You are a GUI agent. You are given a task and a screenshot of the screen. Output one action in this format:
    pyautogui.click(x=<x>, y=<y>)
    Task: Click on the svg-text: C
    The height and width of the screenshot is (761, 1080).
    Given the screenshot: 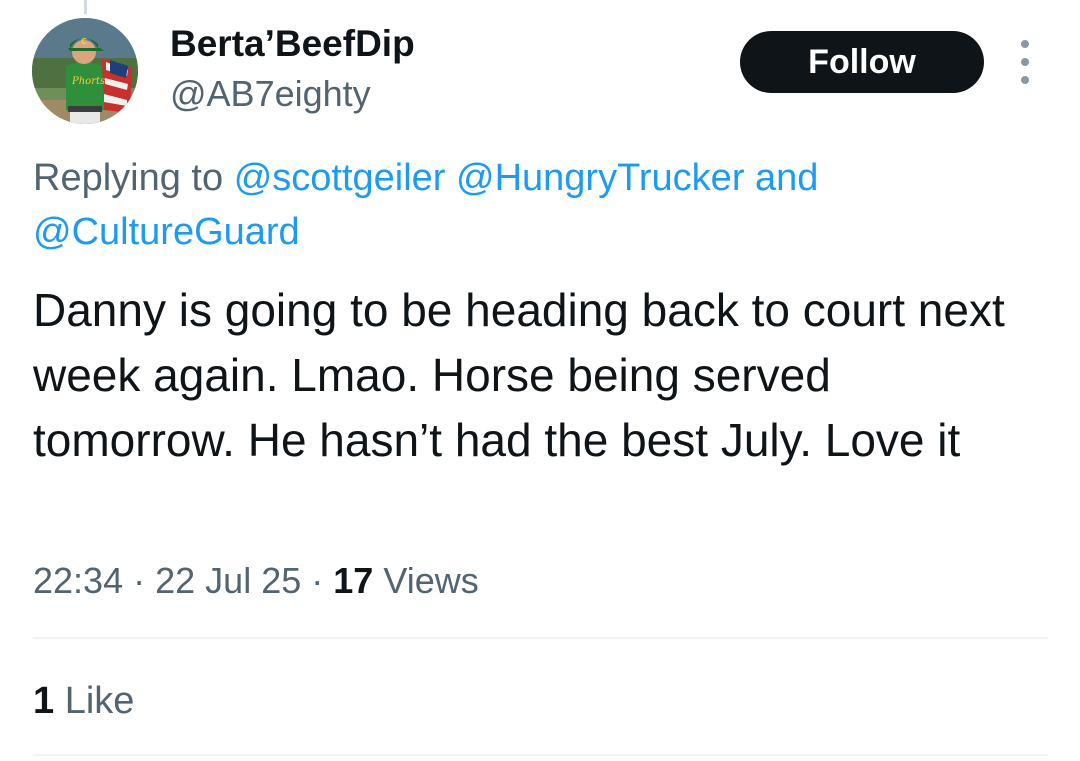 What is the action you would take?
    pyautogui.click(x=84, y=41)
    